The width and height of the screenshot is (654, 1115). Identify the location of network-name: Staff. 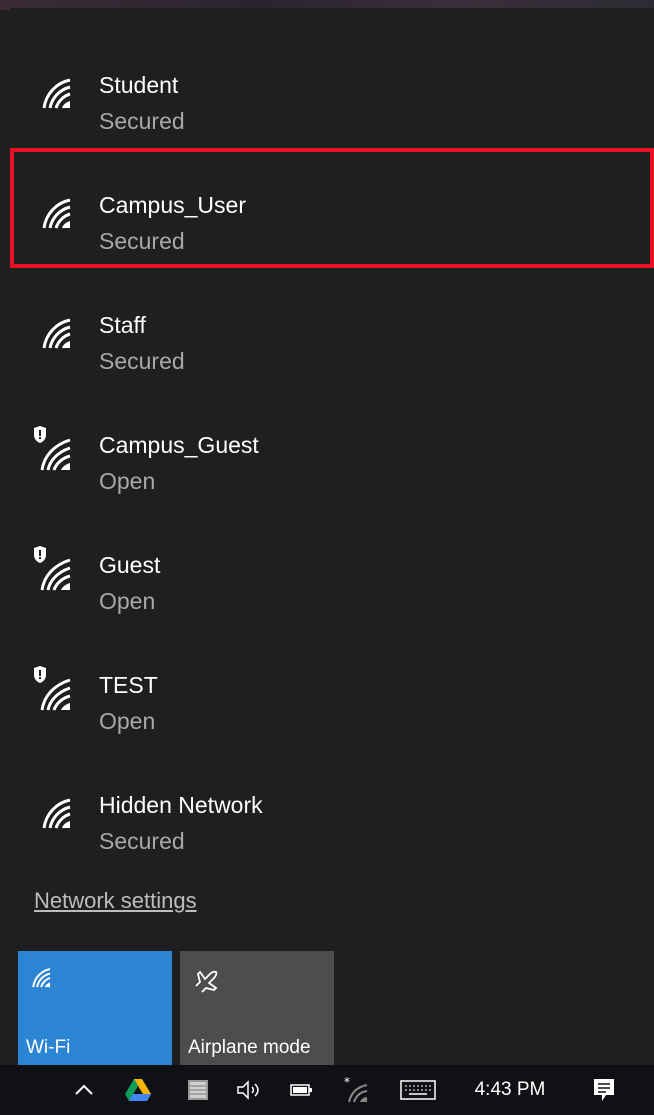
(122, 325).